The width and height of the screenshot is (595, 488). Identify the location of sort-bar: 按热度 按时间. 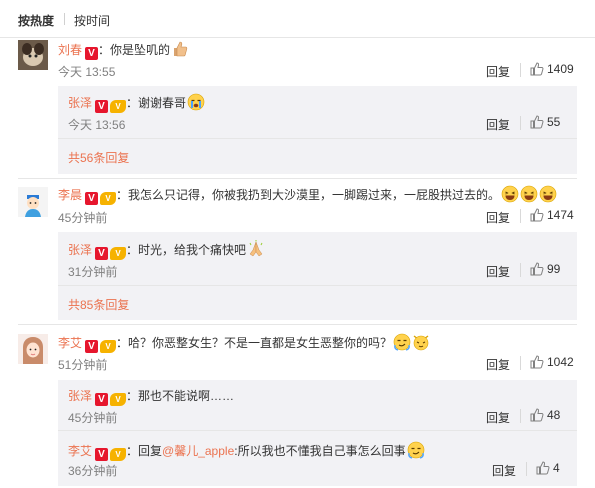
(297, 19).